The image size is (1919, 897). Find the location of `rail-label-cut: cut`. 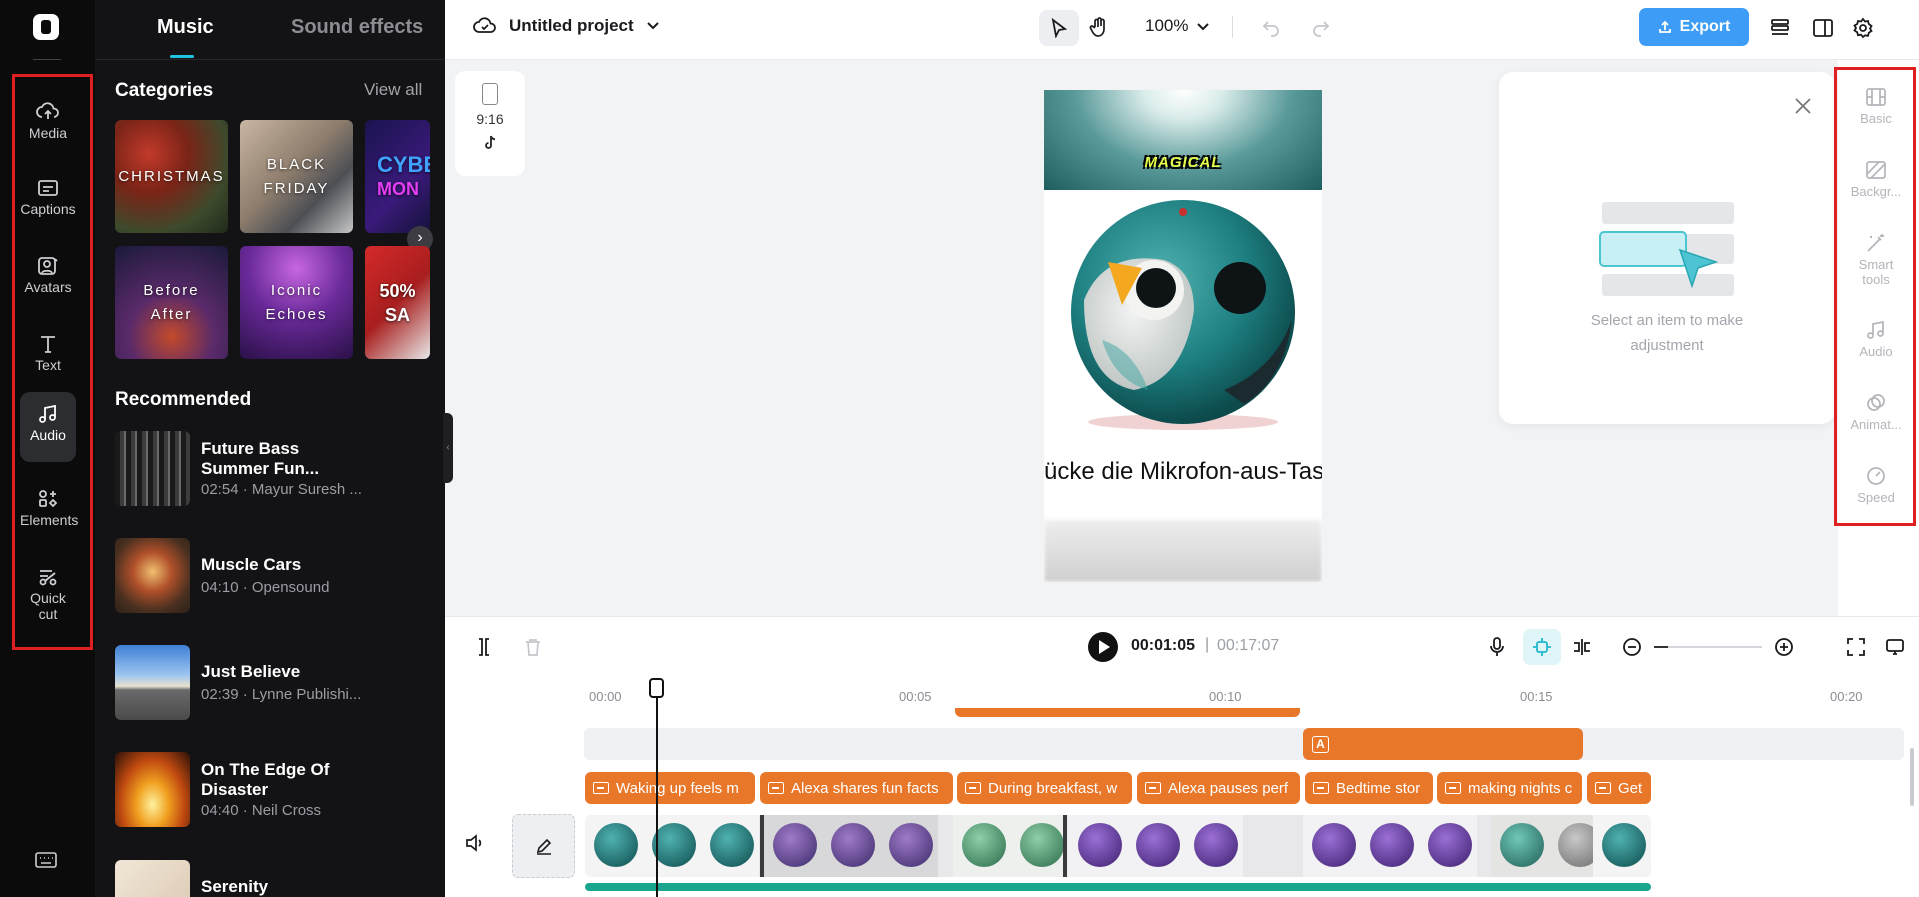

rail-label-cut: cut is located at coordinates (48, 614).